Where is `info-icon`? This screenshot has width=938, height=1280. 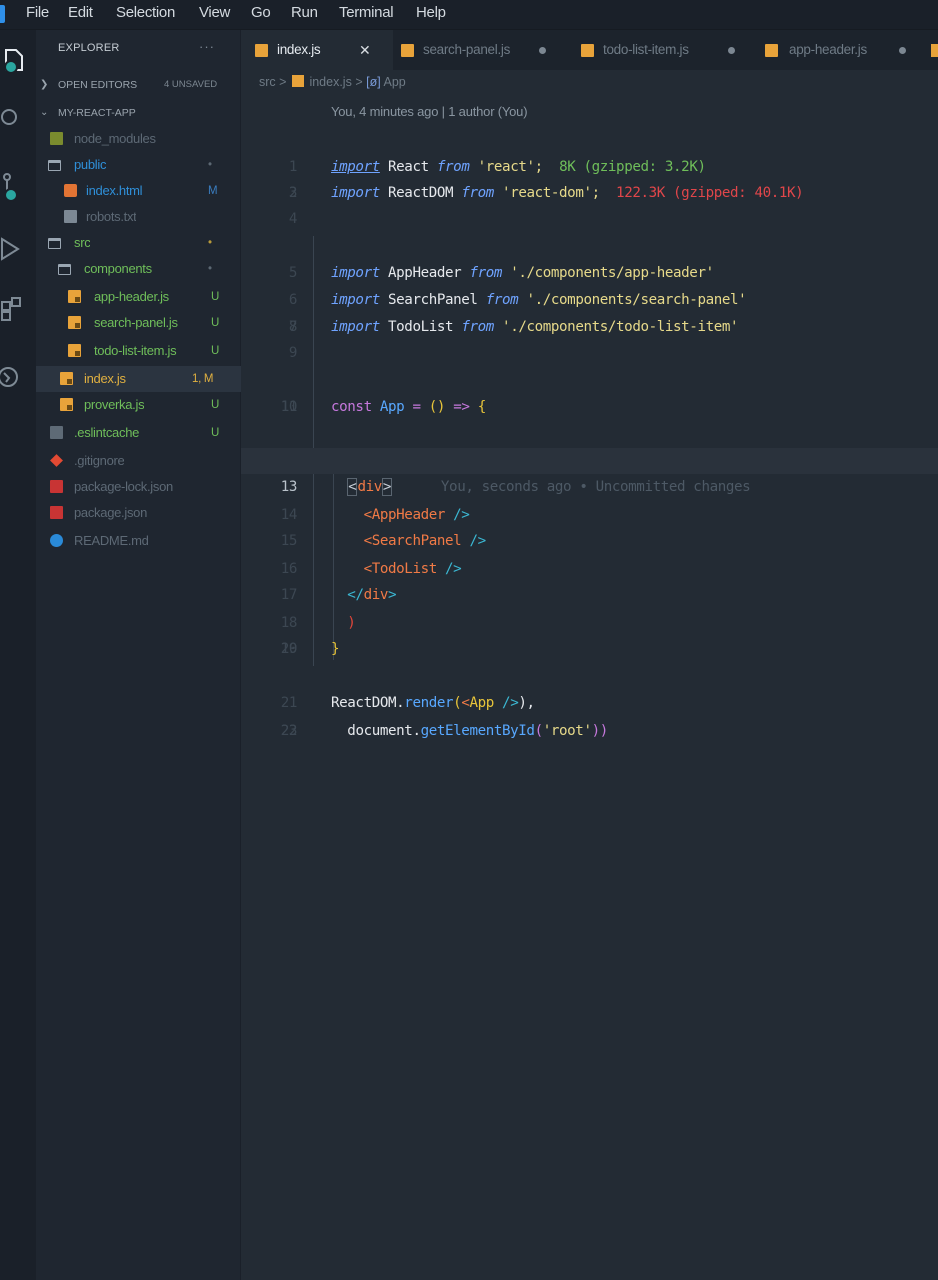
info-icon is located at coordinates (56, 540).